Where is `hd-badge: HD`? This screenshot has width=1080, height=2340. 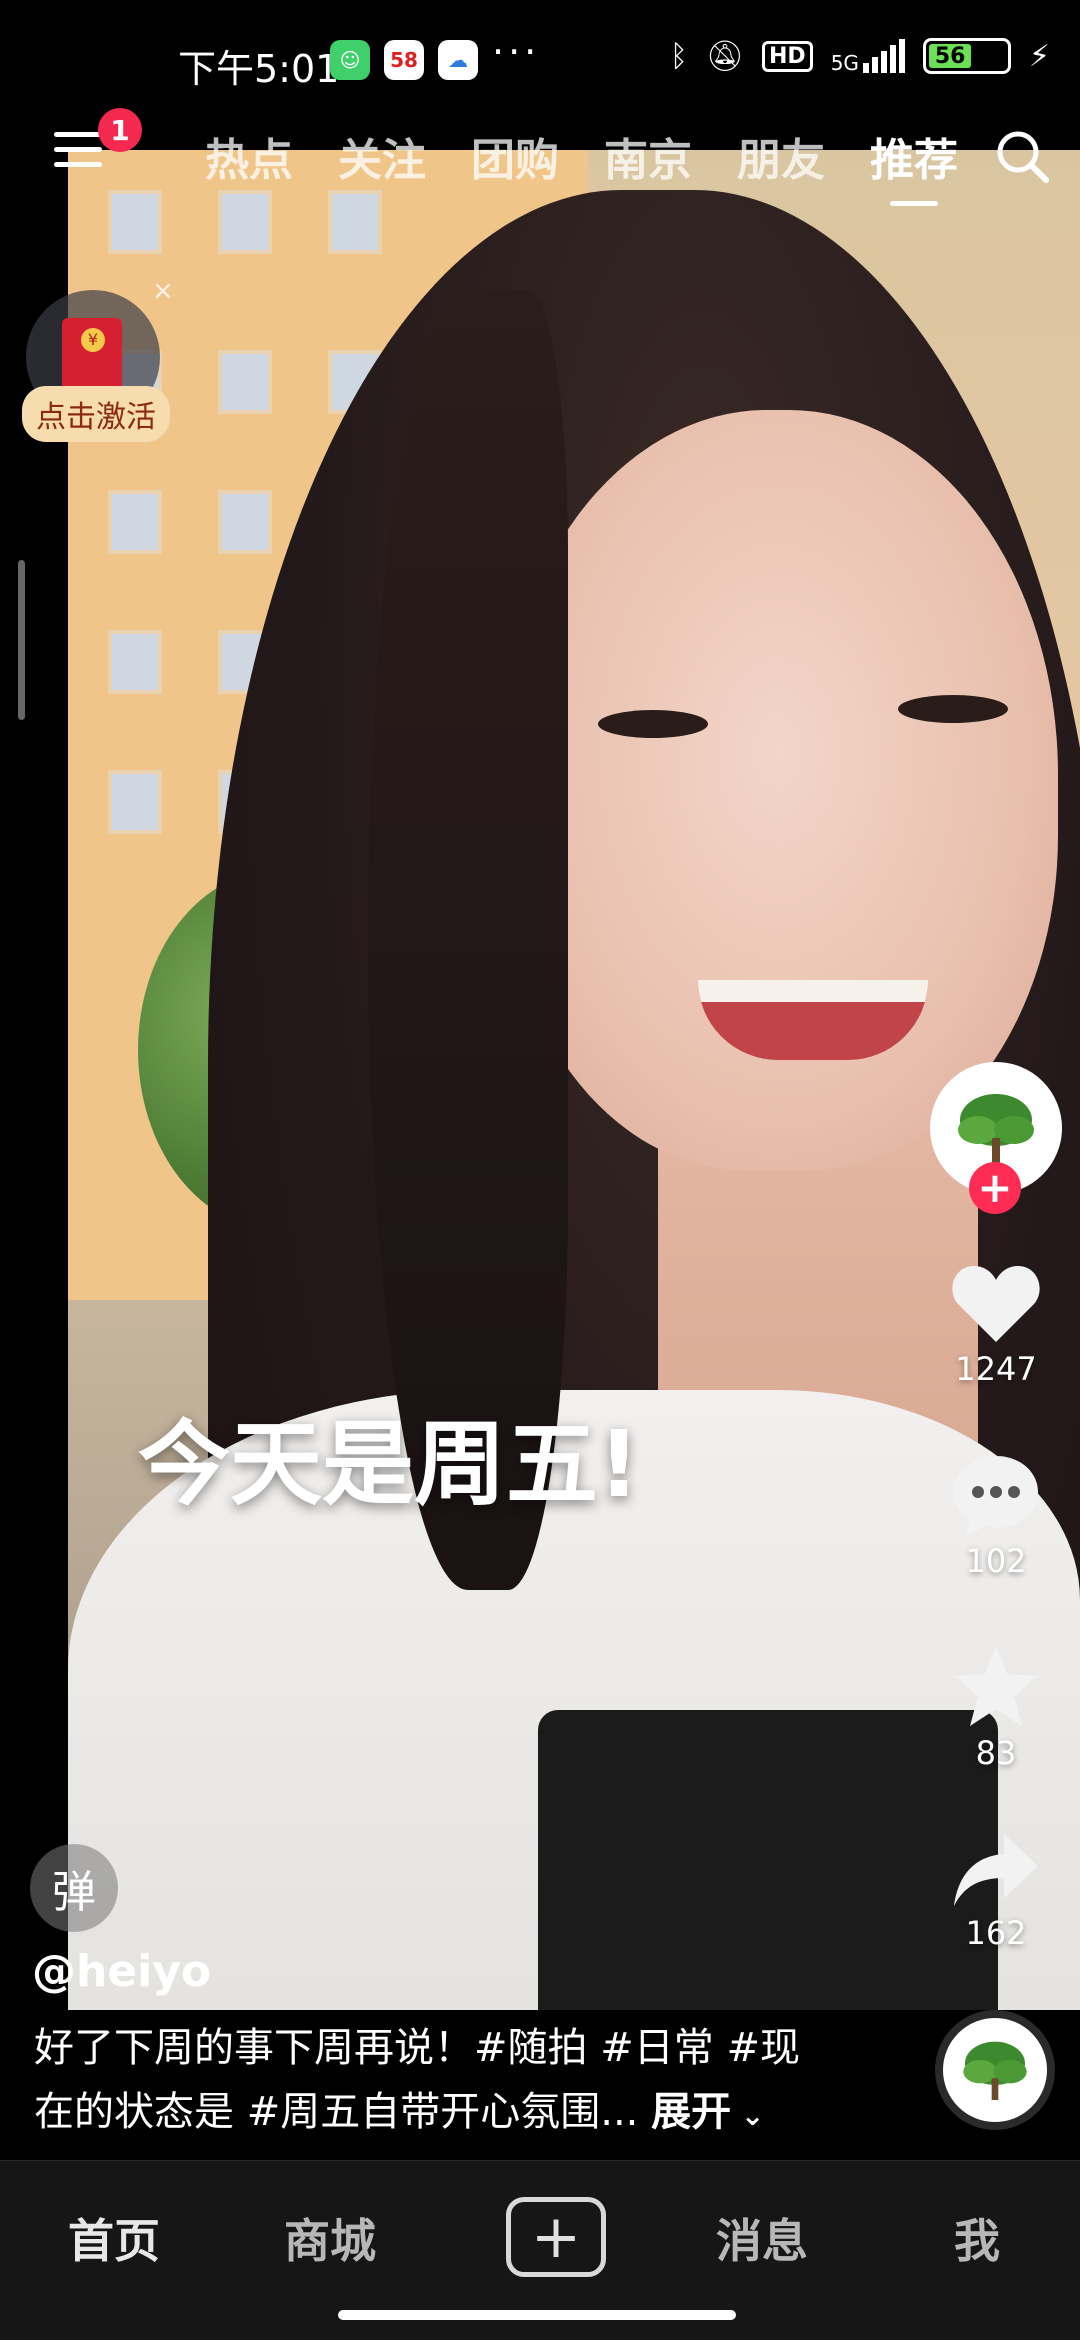 hd-badge: HD is located at coordinates (787, 56).